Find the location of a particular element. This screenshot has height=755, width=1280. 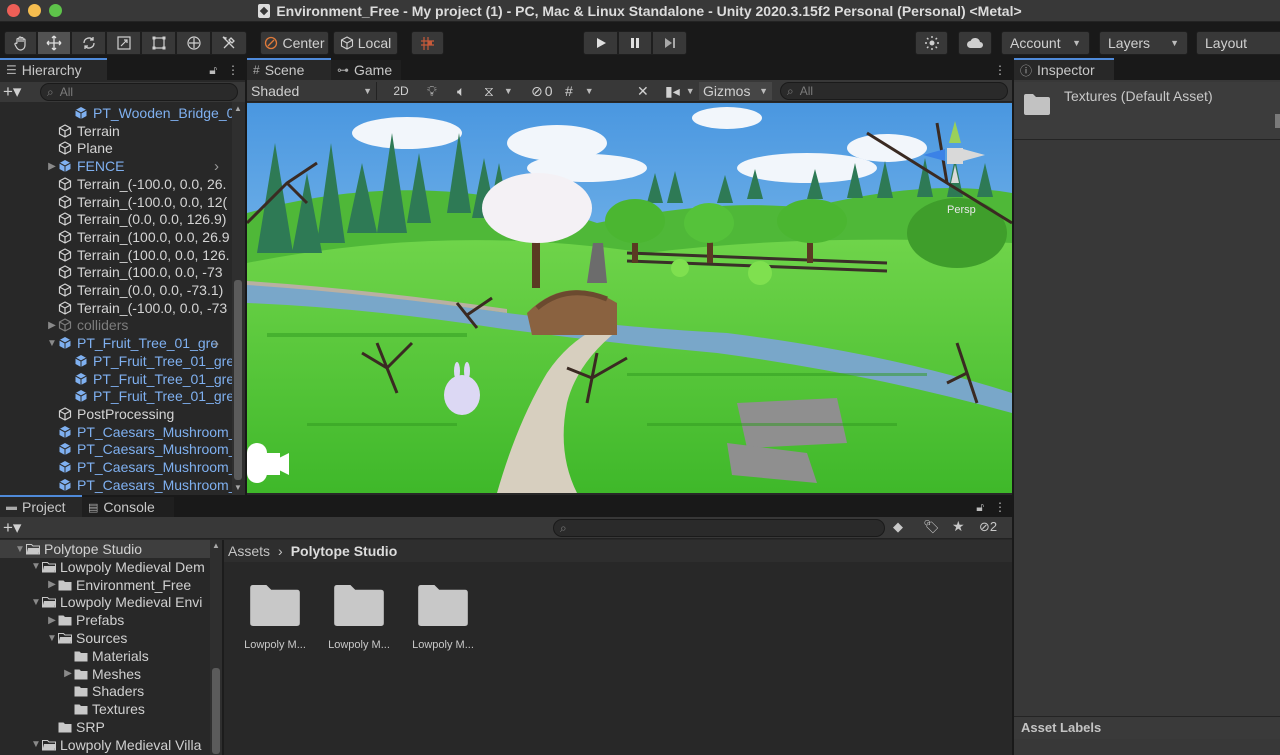

move-tool-button is located at coordinates (54, 43).